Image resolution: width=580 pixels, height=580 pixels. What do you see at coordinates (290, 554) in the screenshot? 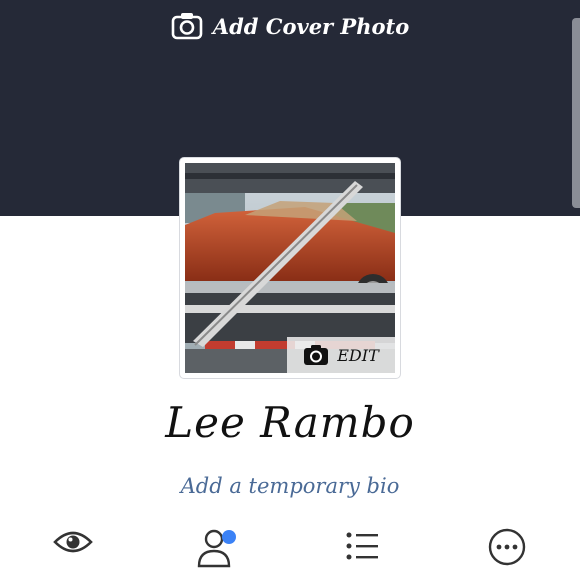
I see `profile-action-bar` at bounding box center [290, 554].